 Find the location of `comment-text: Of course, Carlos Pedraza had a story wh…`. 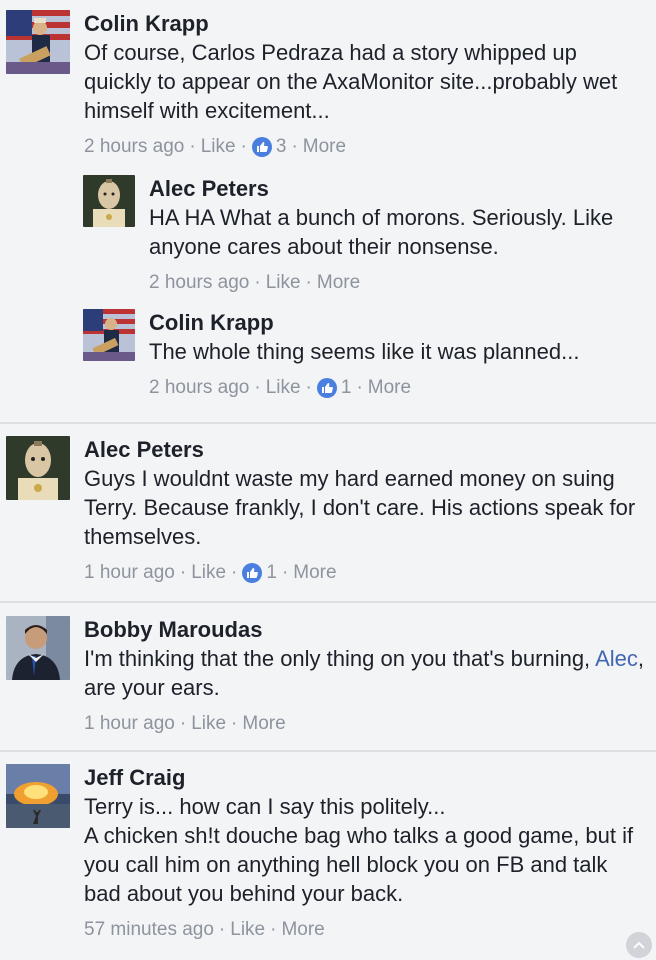

comment-text: Of course, Carlos Pedraza had a story wh… is located at coordinates (351, 81).